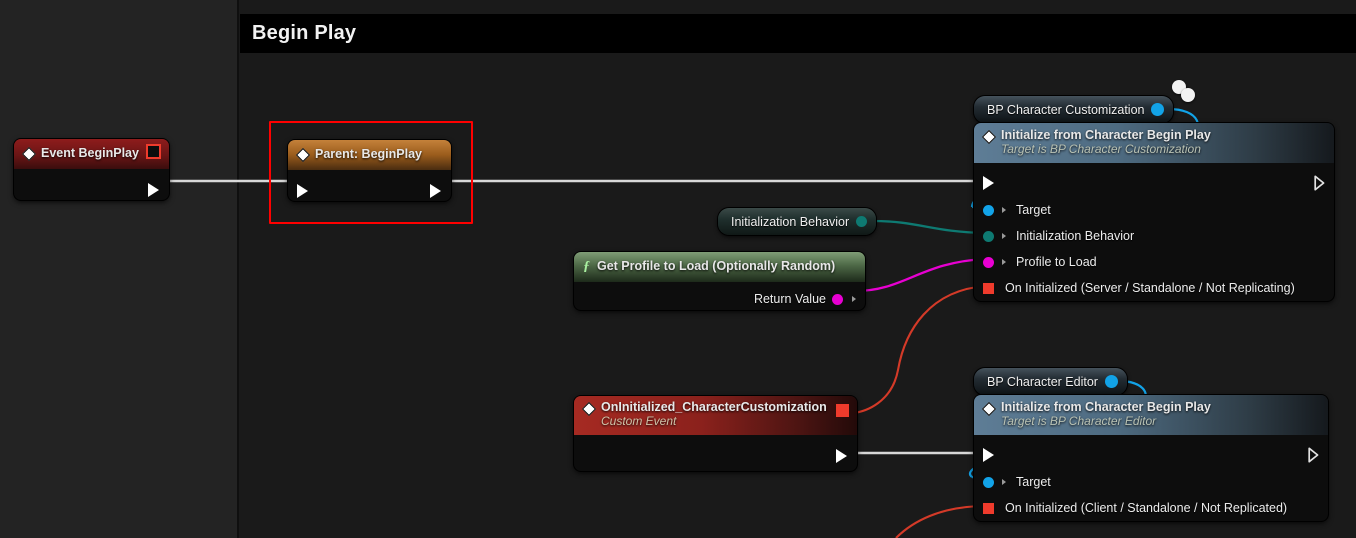 The image size is (1356, 538). Describe the element at coordinates (1188, 95) in the screenshot. I see `cursor-dot-secondary` at that location.